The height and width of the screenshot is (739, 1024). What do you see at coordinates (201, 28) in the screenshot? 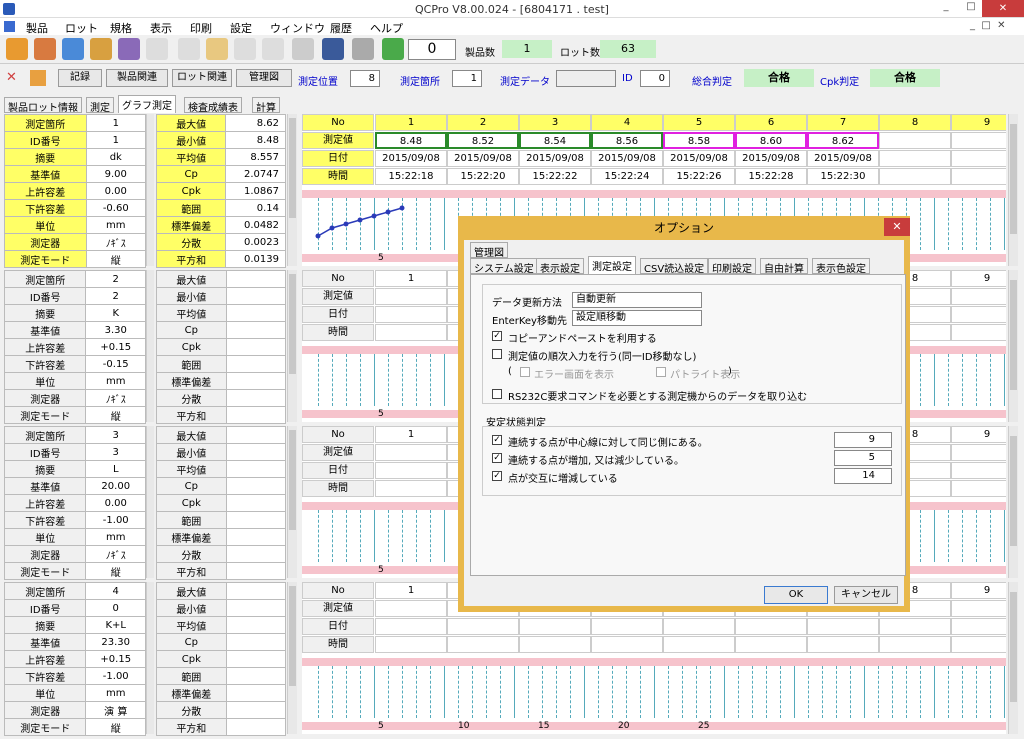
I see `menu-print: 印刷` at bounding box center [201, 28].